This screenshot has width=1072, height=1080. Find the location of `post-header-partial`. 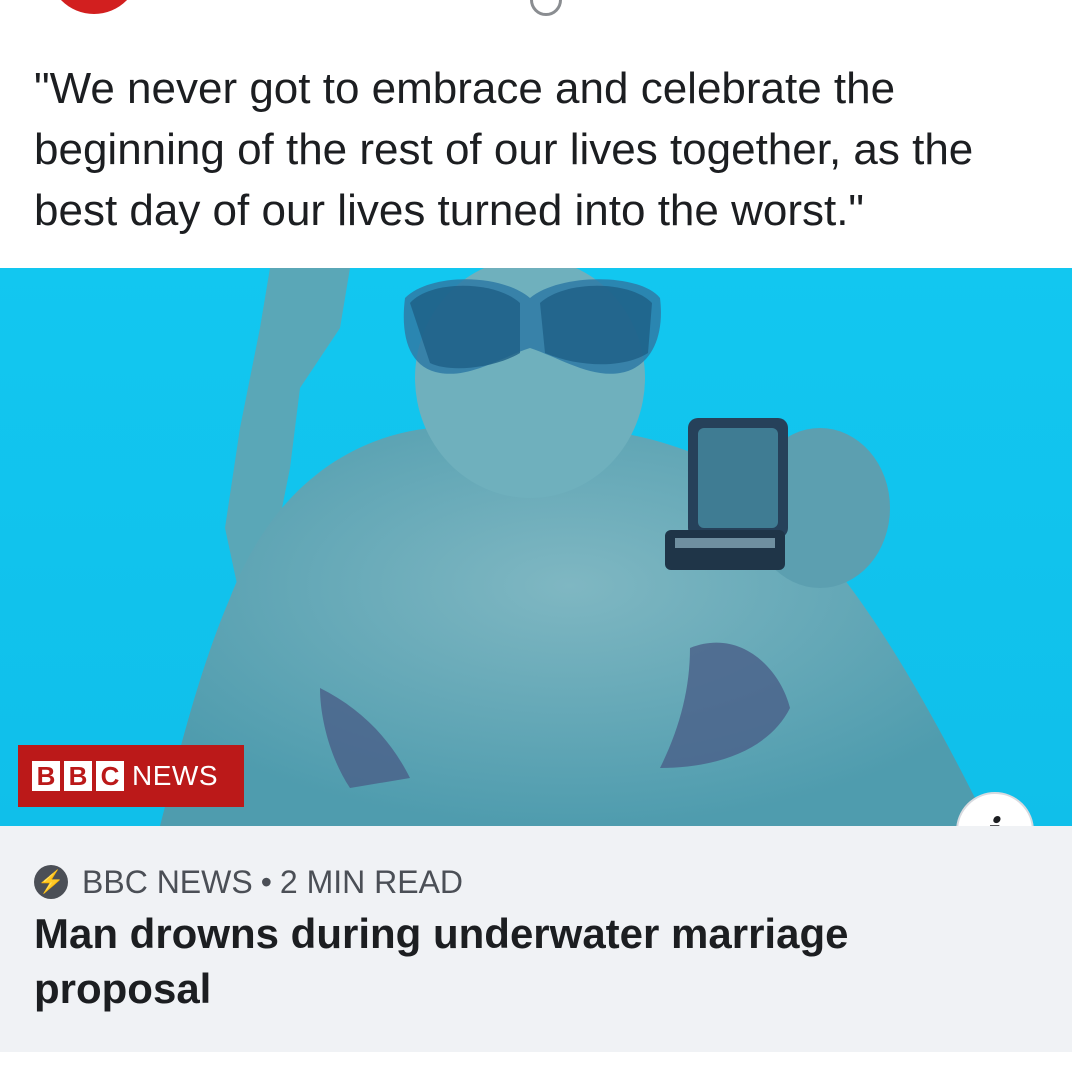

post-header-partial is located at coordinates (536, 15).